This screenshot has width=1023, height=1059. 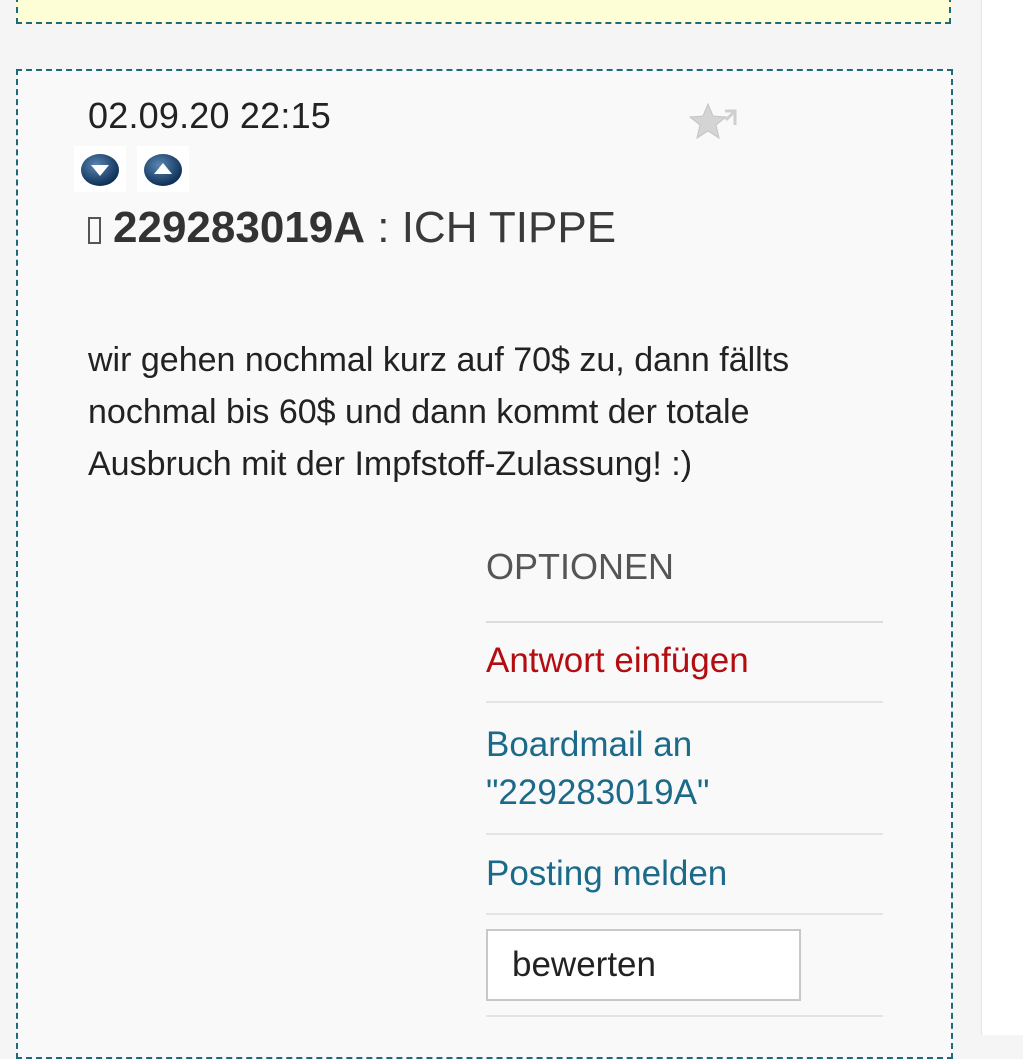 What do you see at coordinates (684, 582) in the screenshot?
I see `options-title: OPTIONEN` at bounding box center [684, 582].